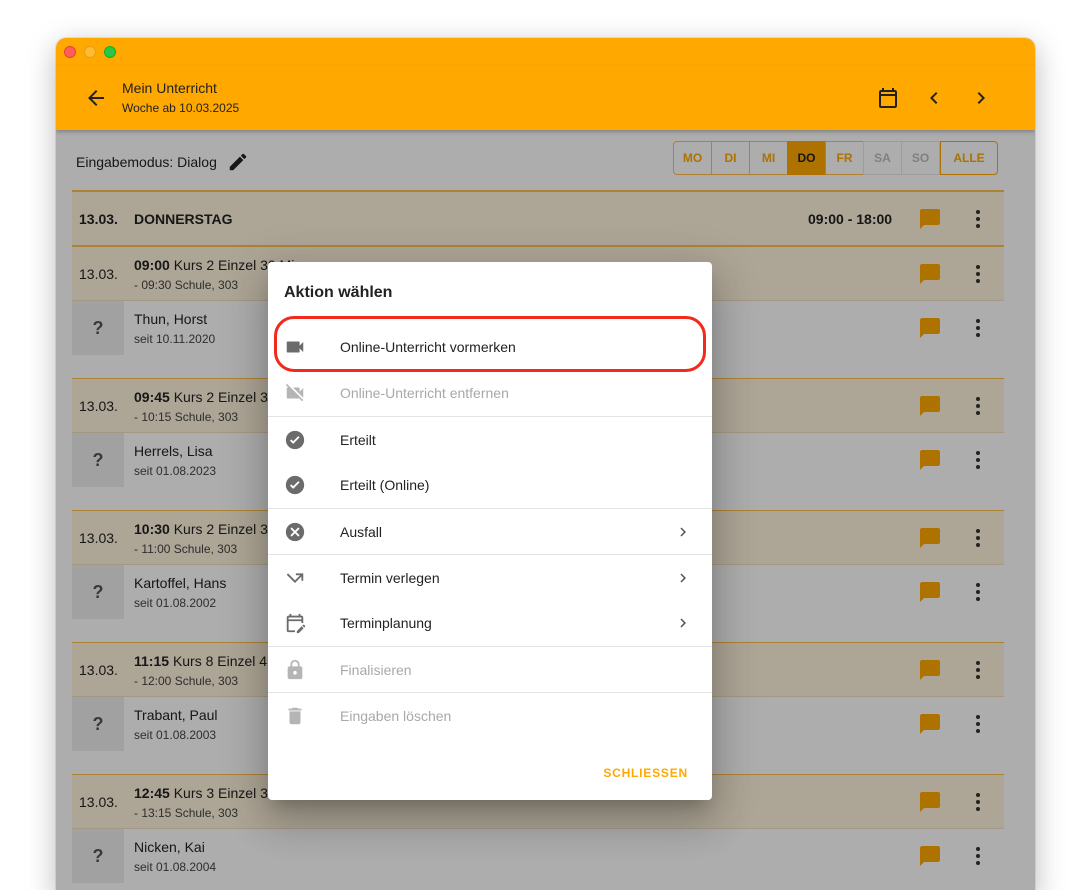 The height and width of the screenshot is (890, 1091). What do you see at coordinates (294, 392) in the screenshot?
I see `videocam-off-icon` at bounding box center [294, 392].